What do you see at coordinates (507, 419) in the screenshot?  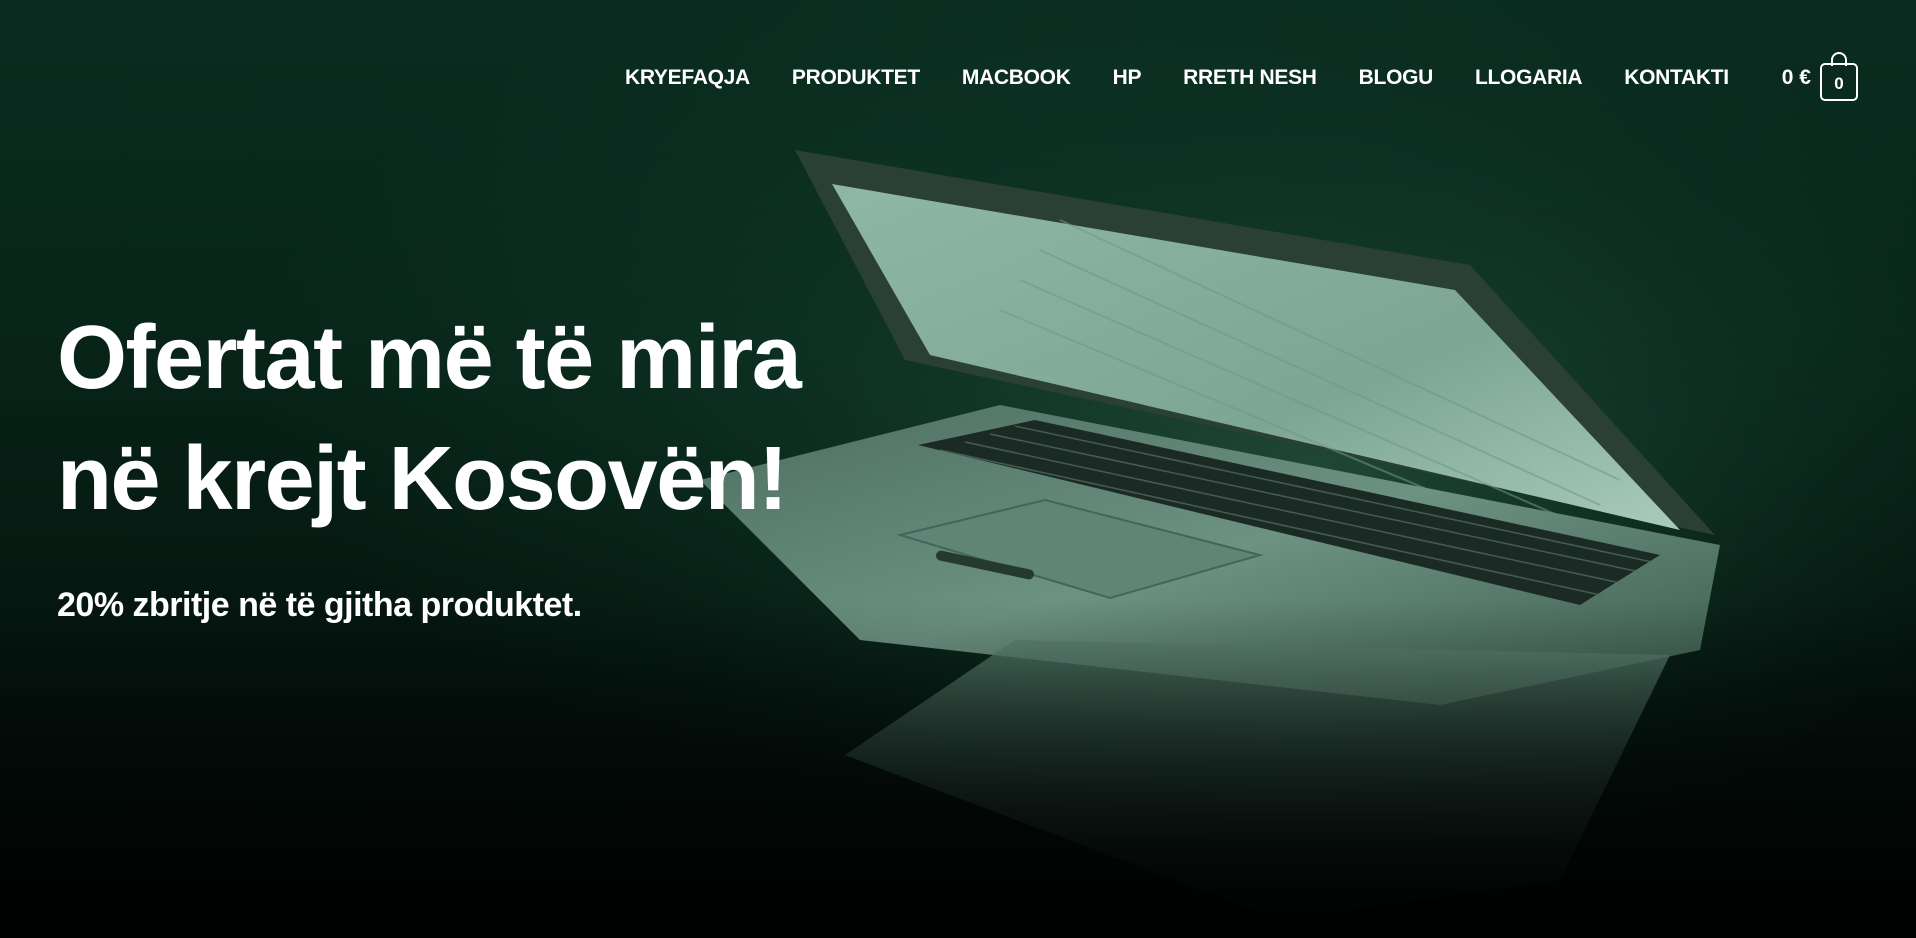 I see `hero-title: Ofertat më të mira në krejt Kosovën!` at bounding box center [507, 419].